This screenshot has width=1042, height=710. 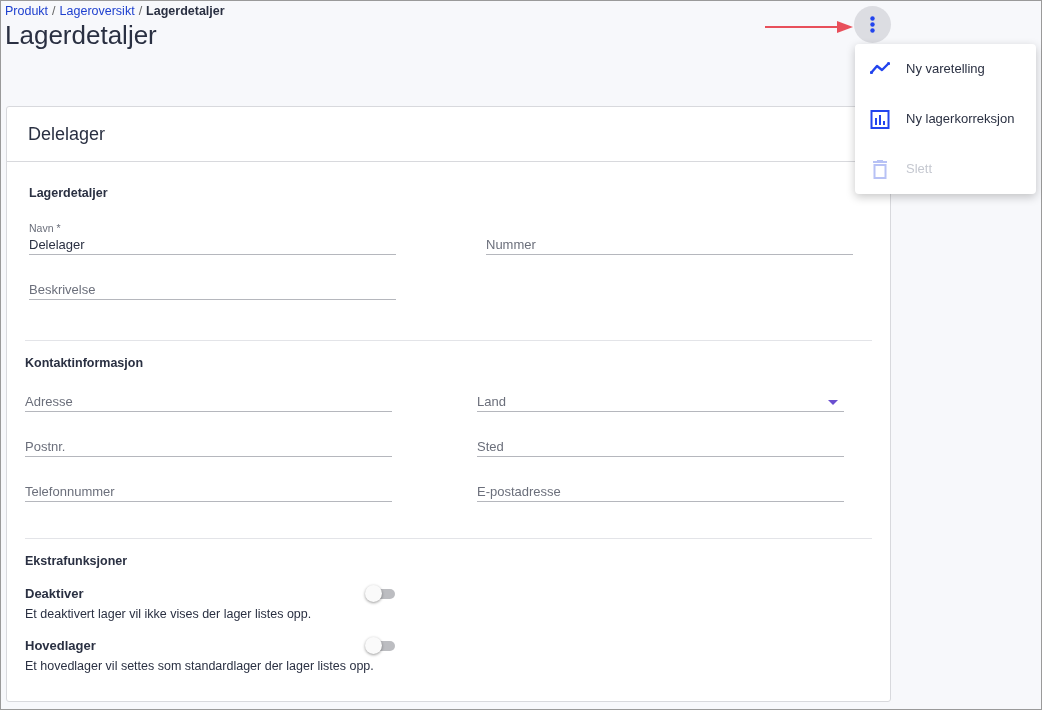 What do you see at coordinates (60, 646) in the screenshot?
I see `toggle-label: Hovedlager` at bounding box center [60, 646].